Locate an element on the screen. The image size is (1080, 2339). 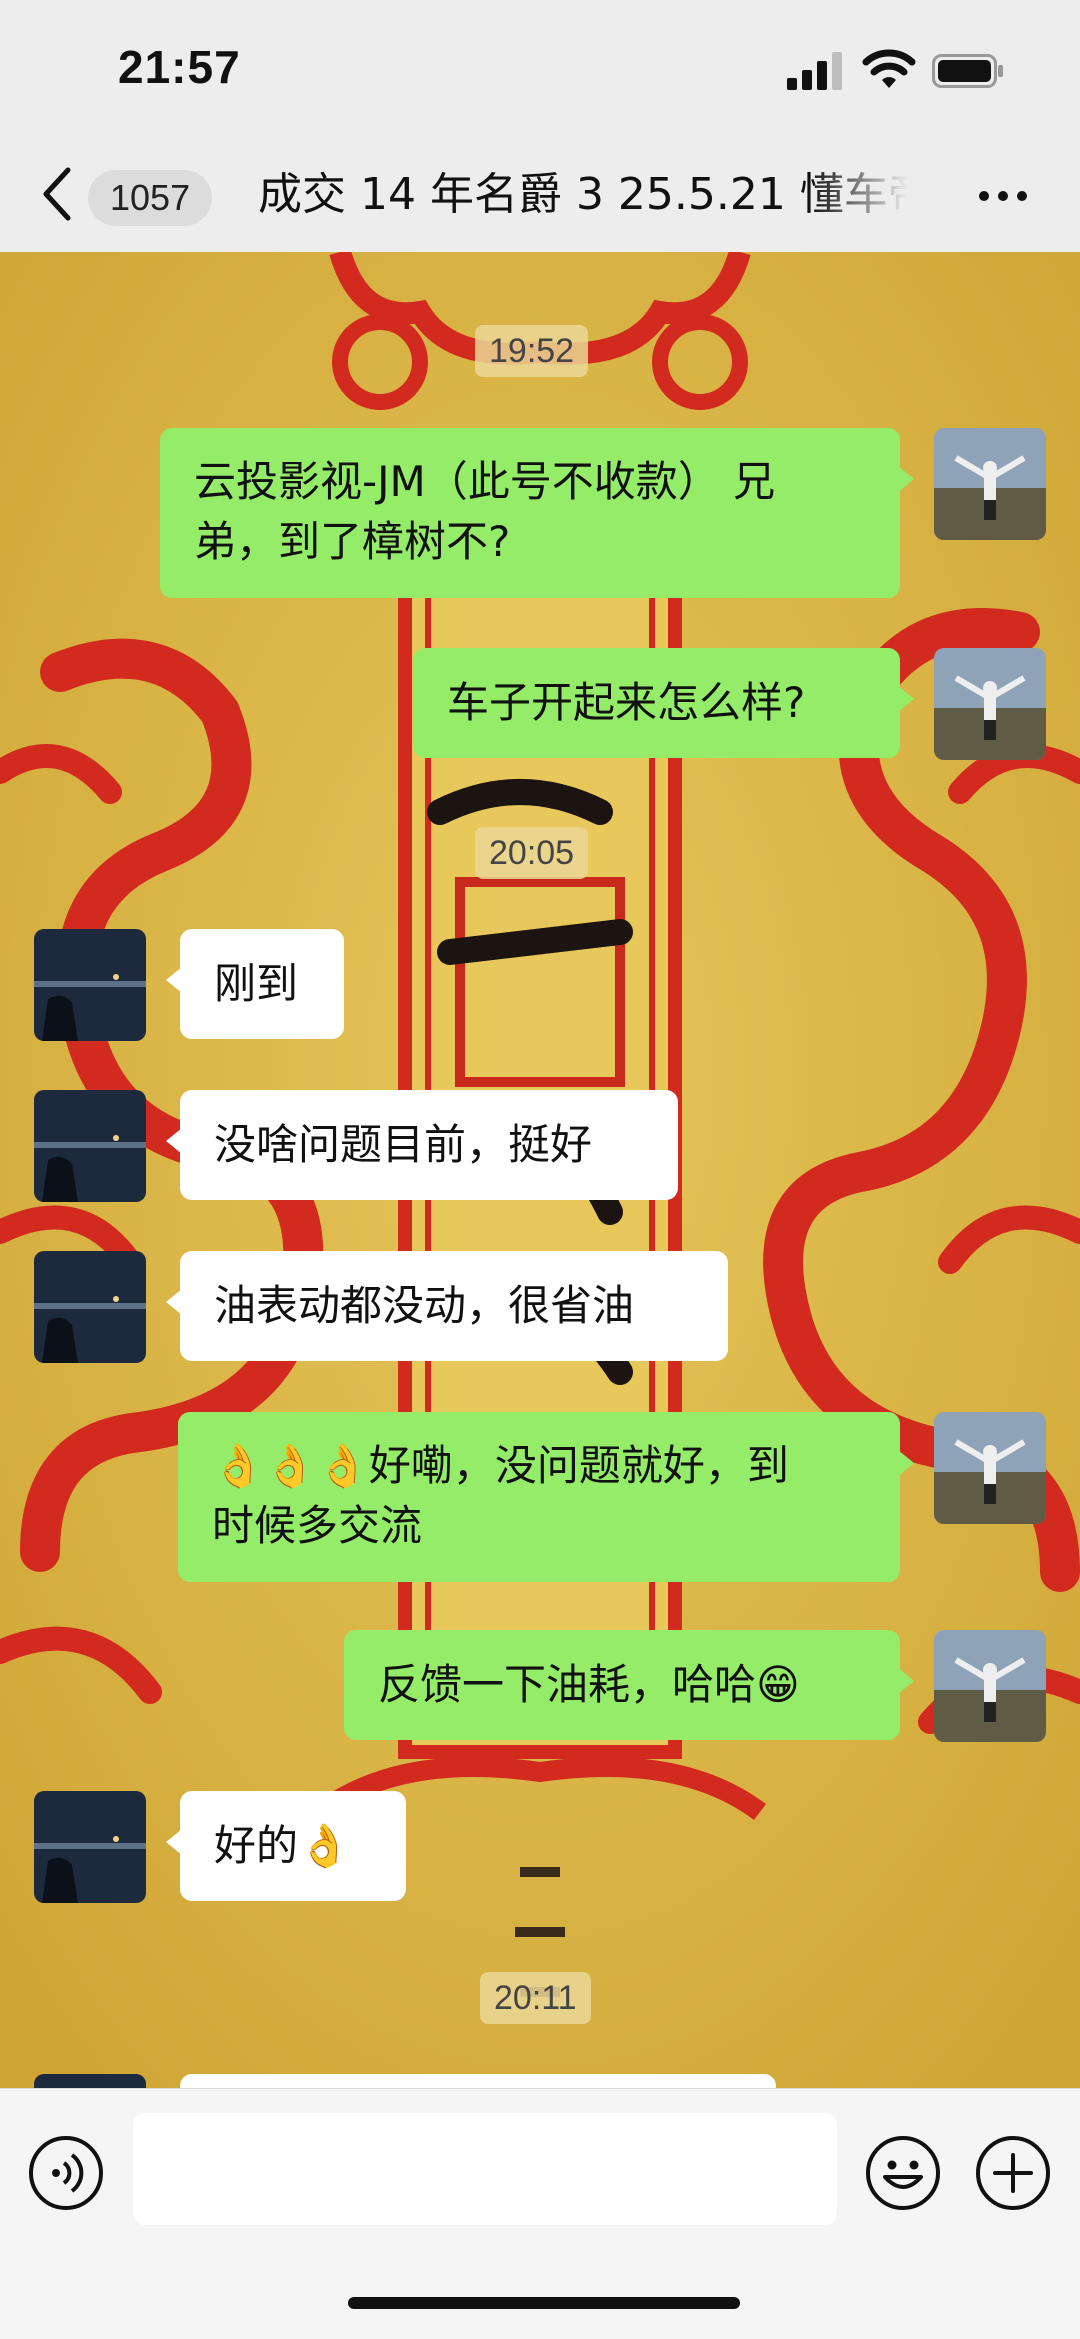
message-text-line: 时候多交流 is located at coordinates (317, 1525).